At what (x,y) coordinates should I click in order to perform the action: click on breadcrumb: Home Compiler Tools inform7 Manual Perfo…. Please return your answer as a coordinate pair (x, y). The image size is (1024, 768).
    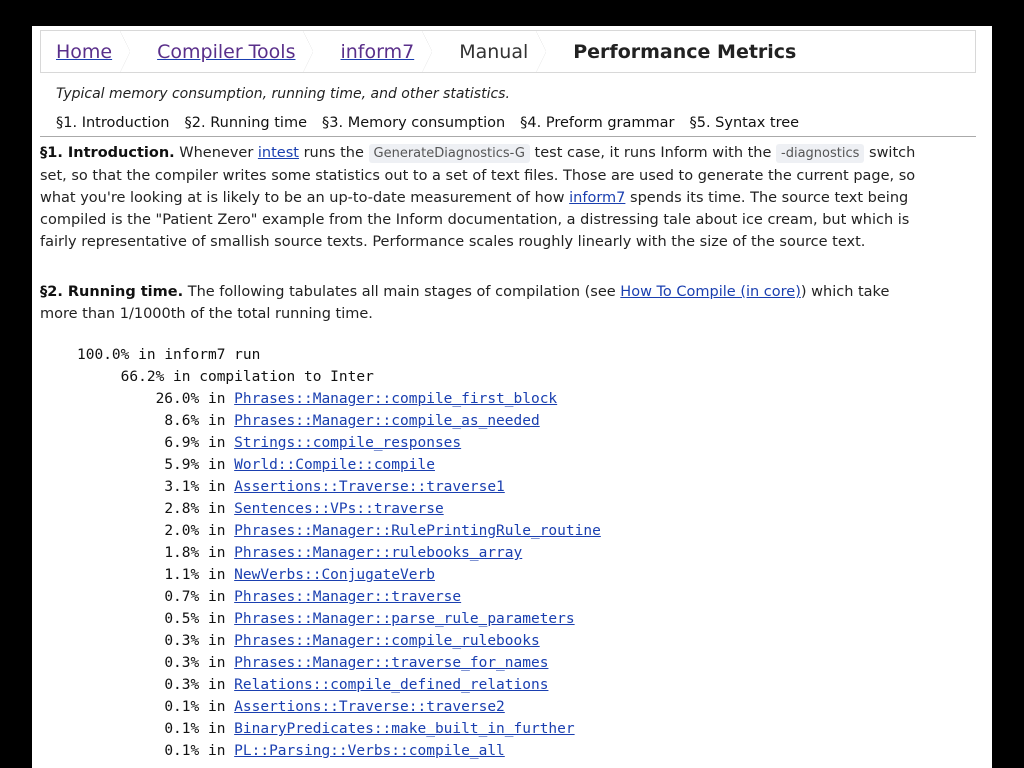
    Looking at the image, I should click on (508, 51).